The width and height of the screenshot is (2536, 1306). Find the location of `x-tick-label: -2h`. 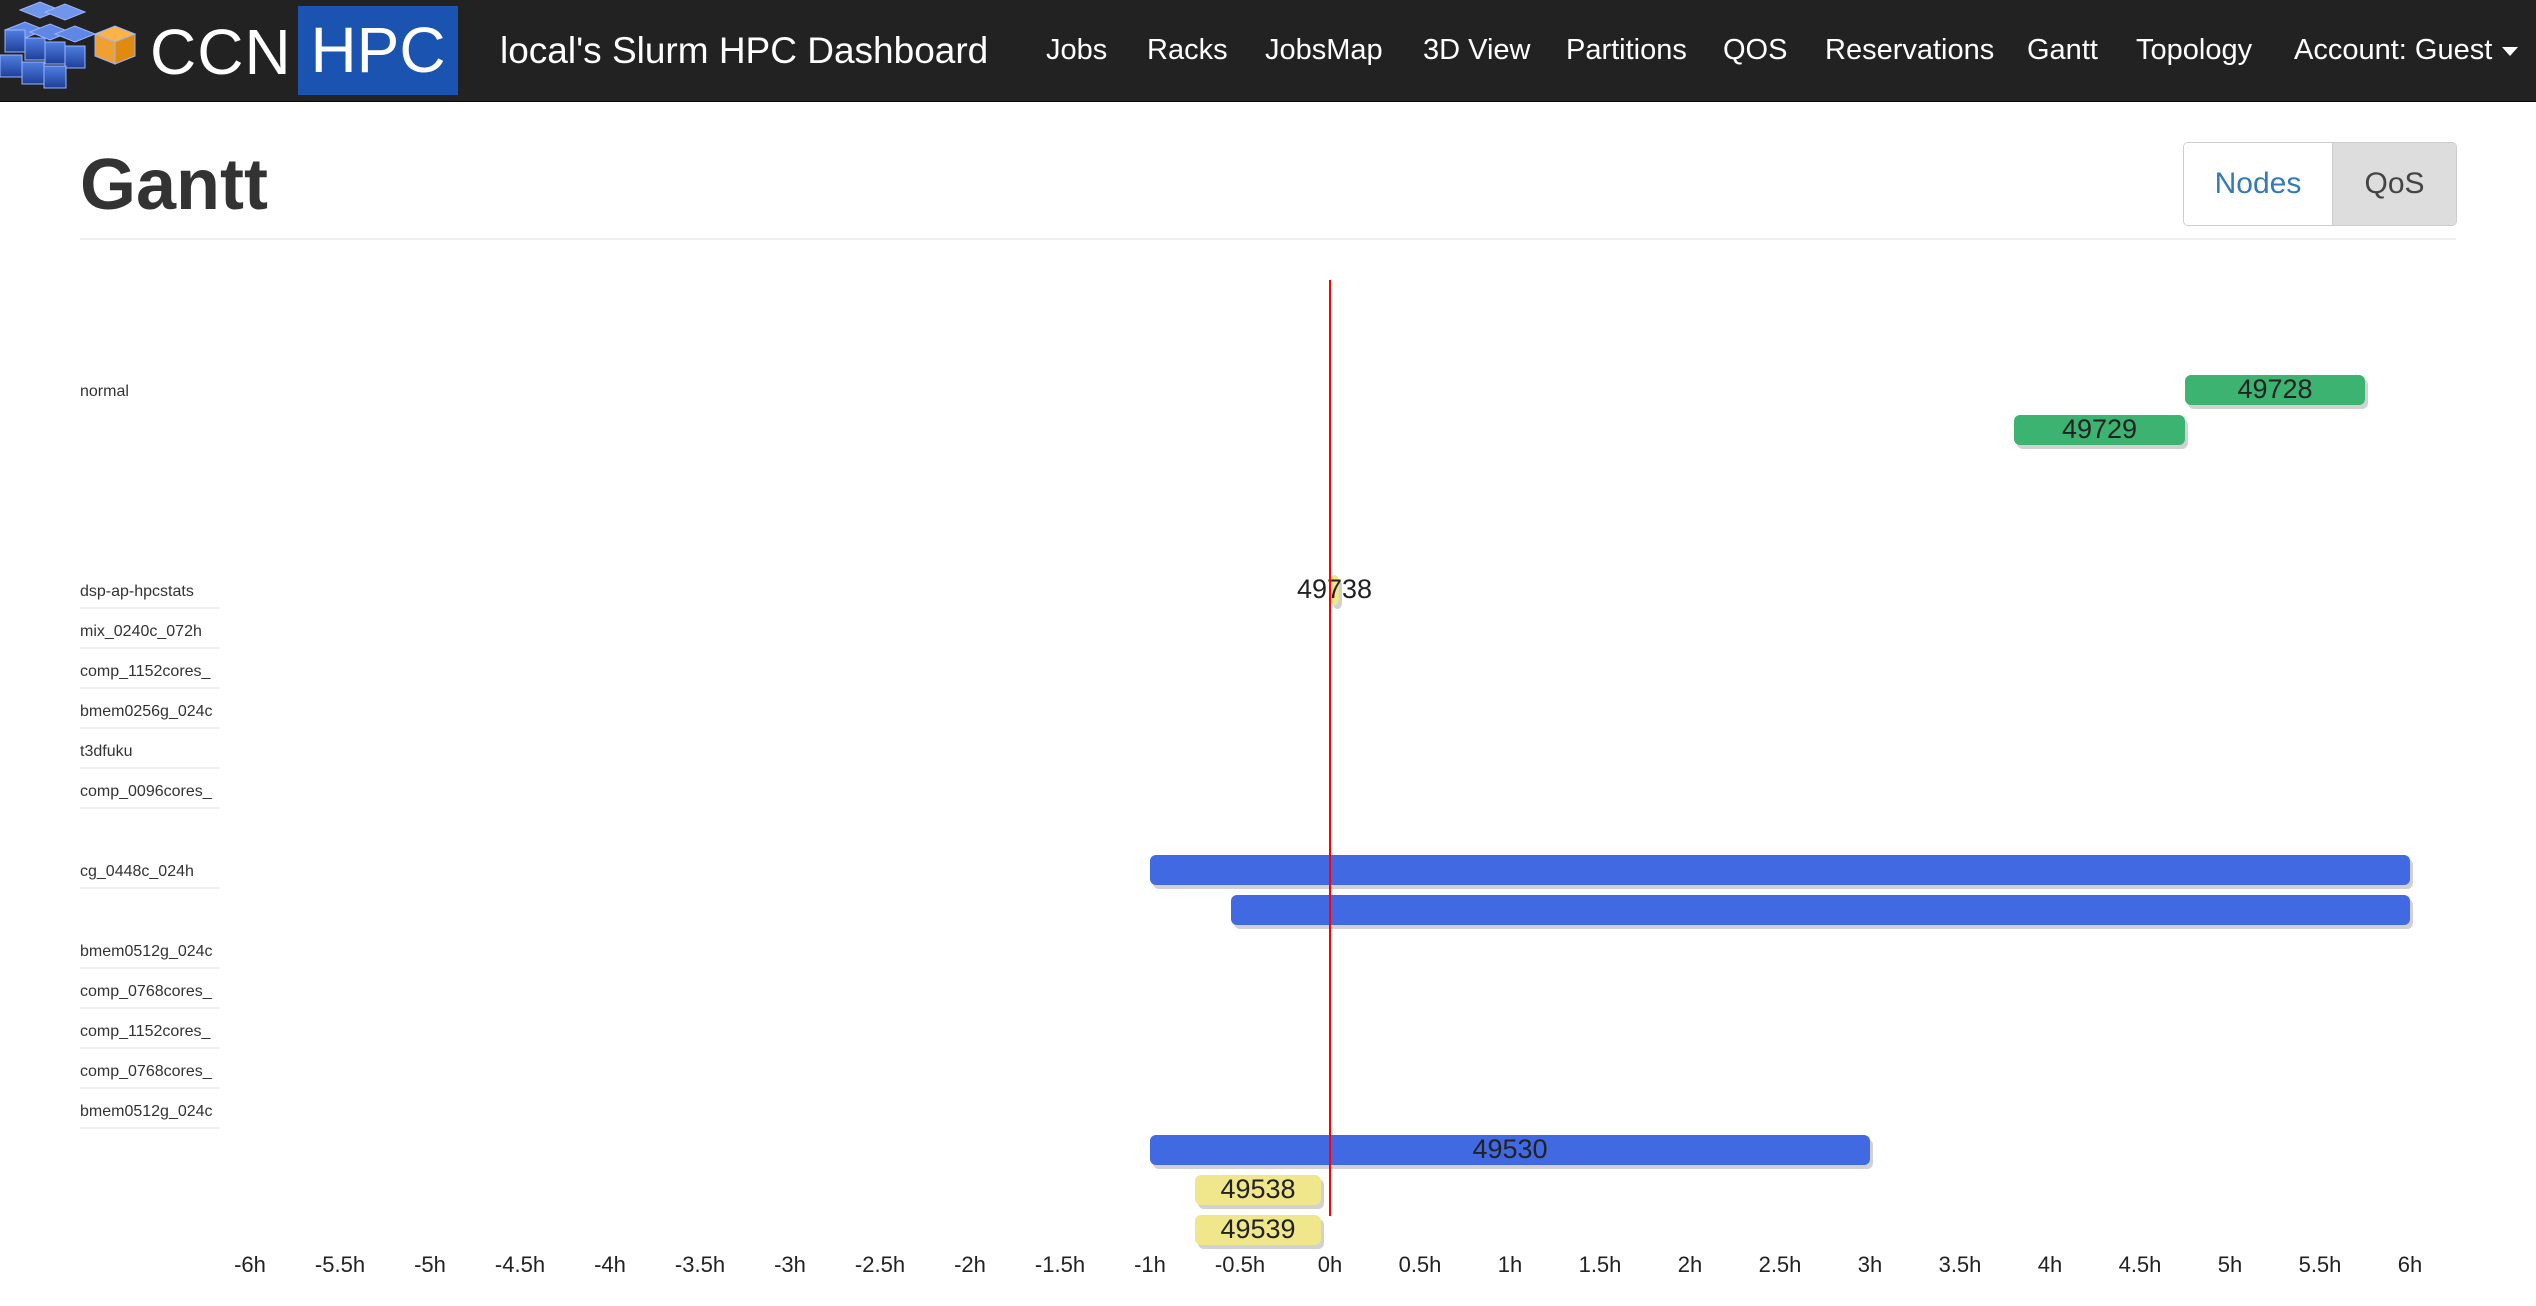

x-tick-label: -2h is located at coordinates (970, 1264).